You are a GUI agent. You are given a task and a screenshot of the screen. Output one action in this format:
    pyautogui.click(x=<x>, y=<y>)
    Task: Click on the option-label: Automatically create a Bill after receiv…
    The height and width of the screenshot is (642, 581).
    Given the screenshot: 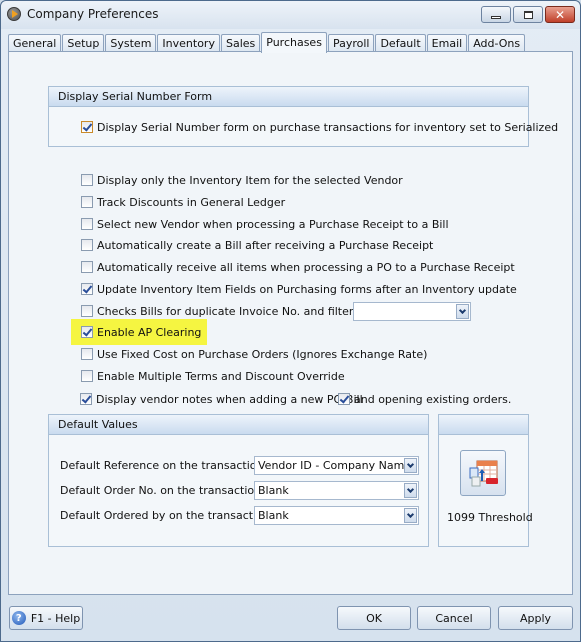 What is the action you would take?
    pyautogui.click(x=265, y=245)
    